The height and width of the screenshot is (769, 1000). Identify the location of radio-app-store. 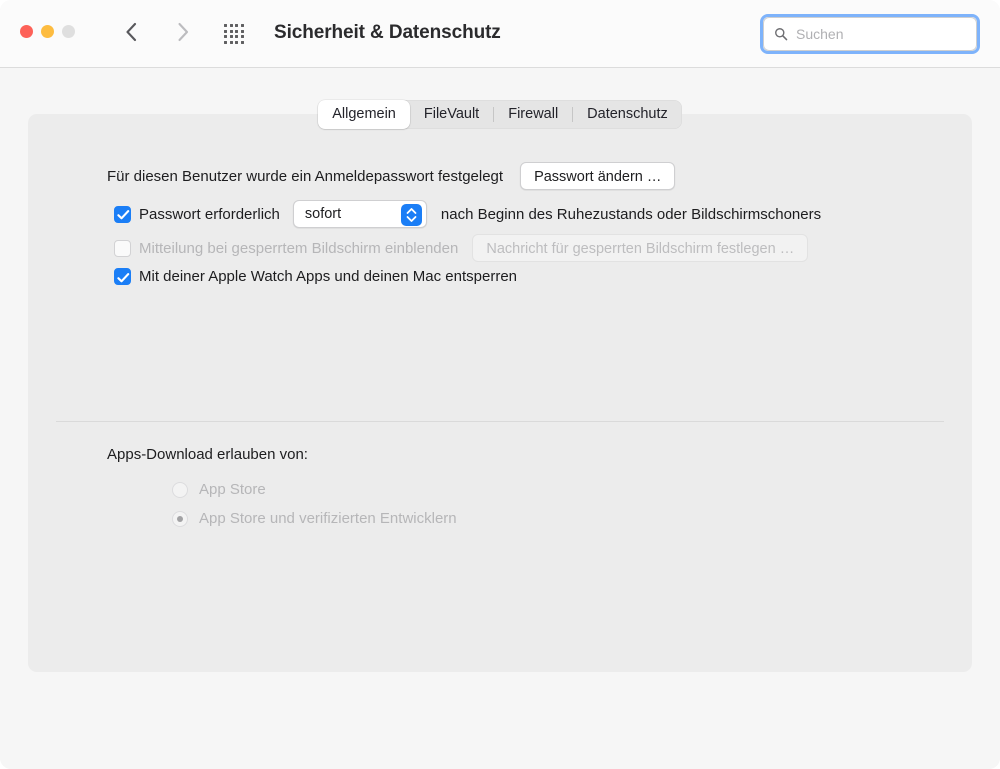
(180, 489).